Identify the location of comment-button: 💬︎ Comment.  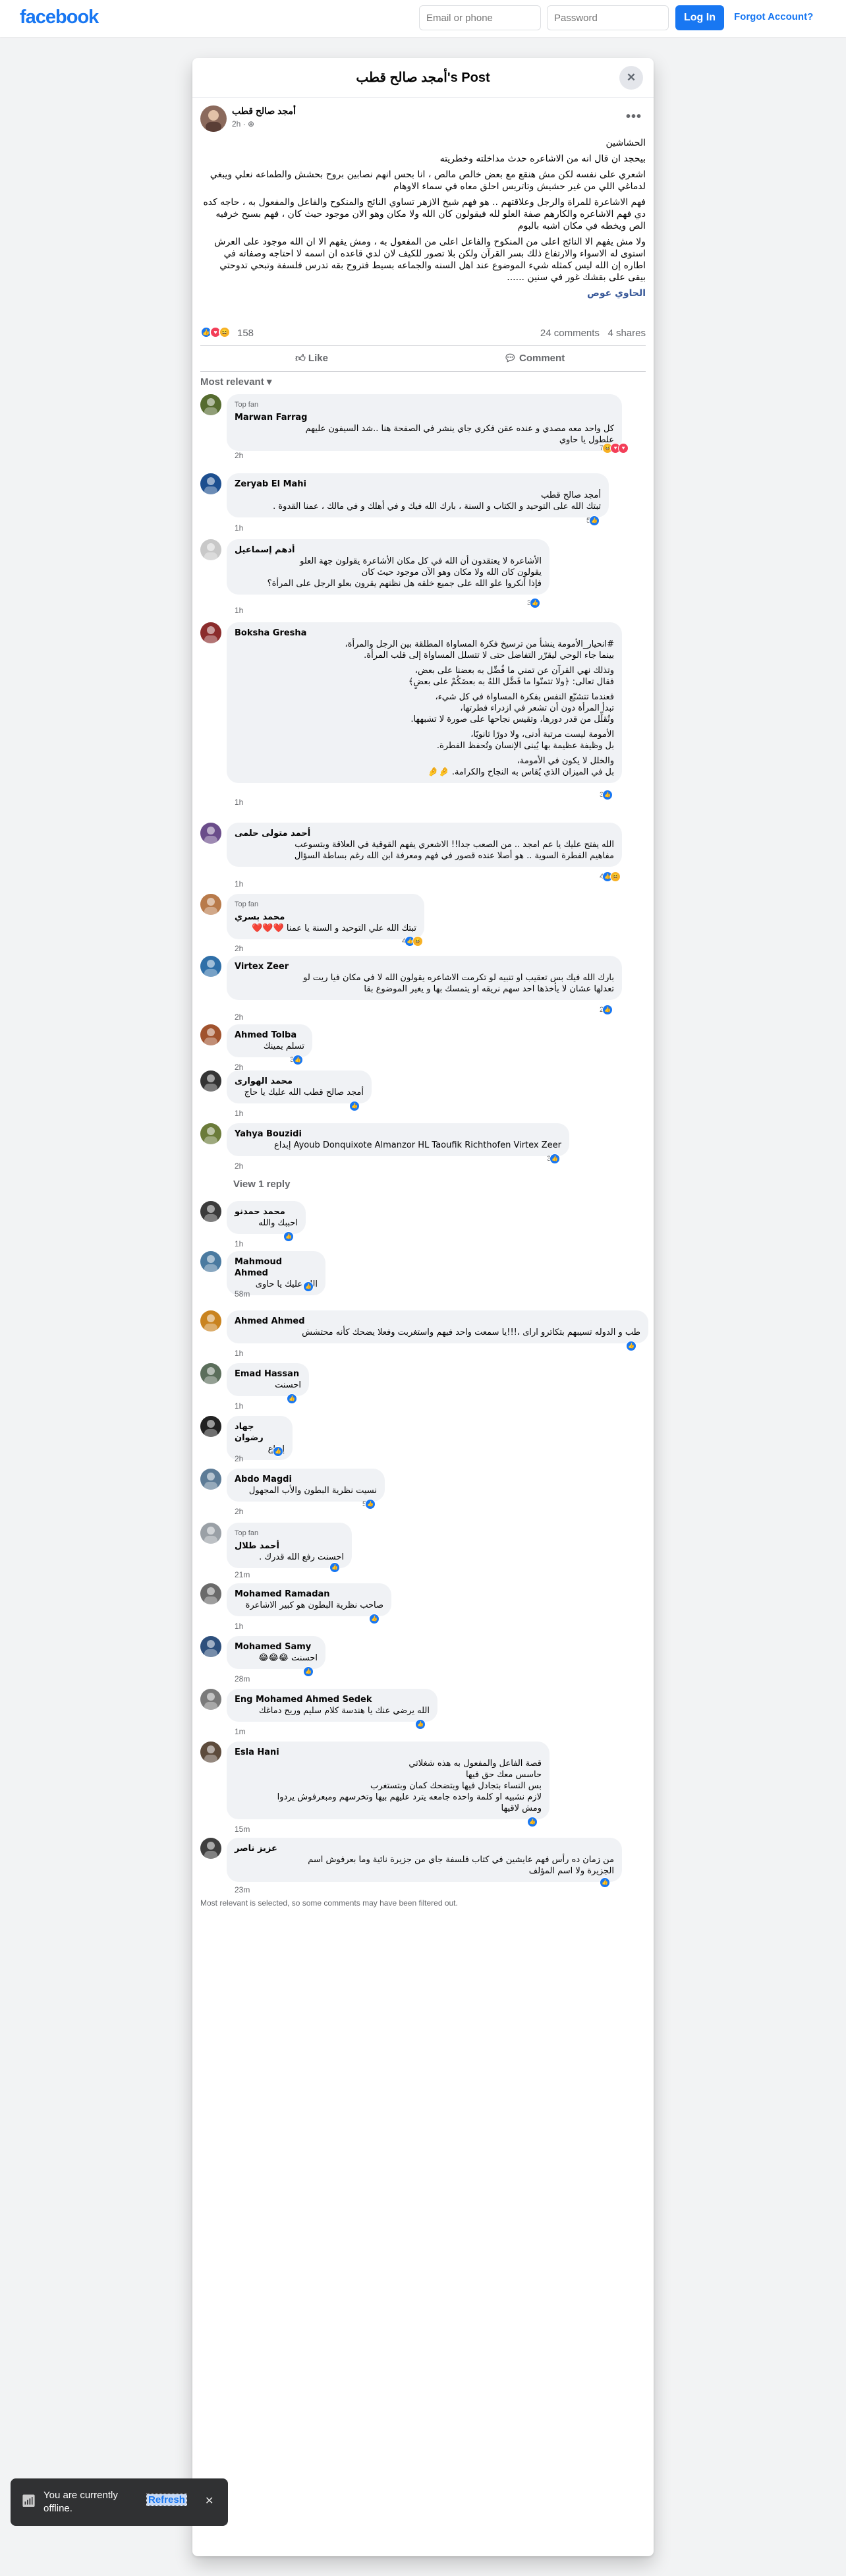
(534, 358).